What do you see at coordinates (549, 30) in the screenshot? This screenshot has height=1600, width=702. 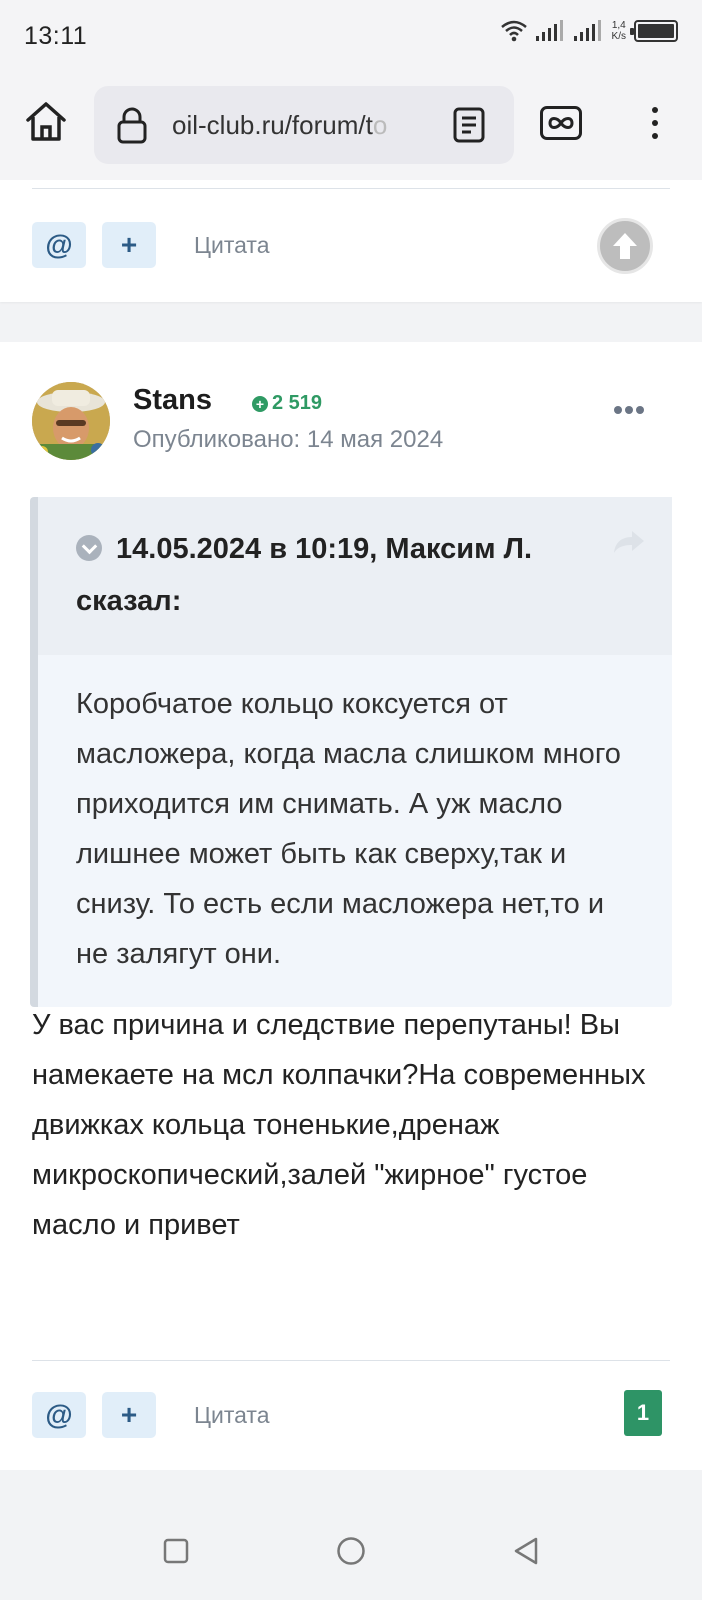 I see `signal-icon` at bounding box center [549, 30].